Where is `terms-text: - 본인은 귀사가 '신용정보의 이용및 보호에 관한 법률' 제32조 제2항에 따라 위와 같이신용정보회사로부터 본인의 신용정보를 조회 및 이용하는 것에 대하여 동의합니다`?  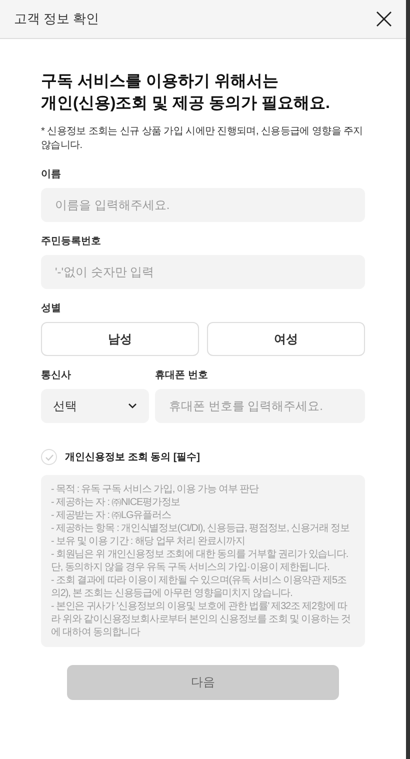
terms-text: - 본인은 귀사가 '신용정보의 이용및 보호에 관한 법률' 제32조 제2항에 따라 위와 같이신용정보회사로부터 본인의 신용정보를 조회 및 이용하는 것에 대하여 동의합니다 is located at coordinates (201, 619).